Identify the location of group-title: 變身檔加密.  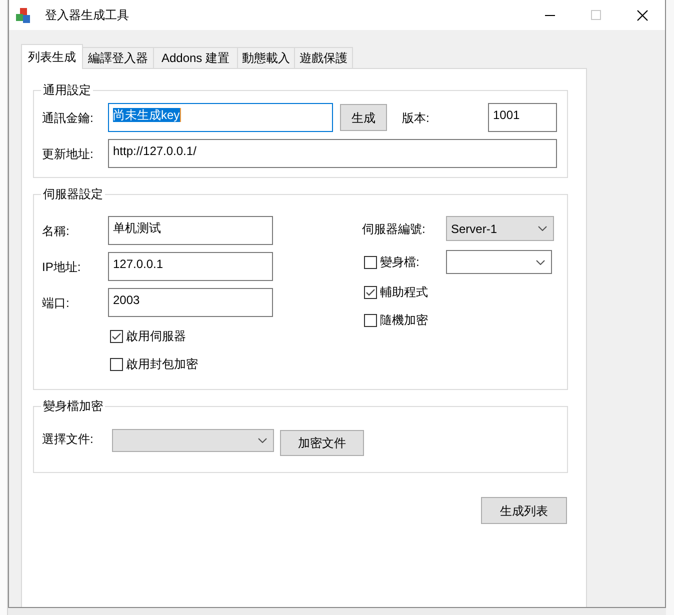
(73, 406).